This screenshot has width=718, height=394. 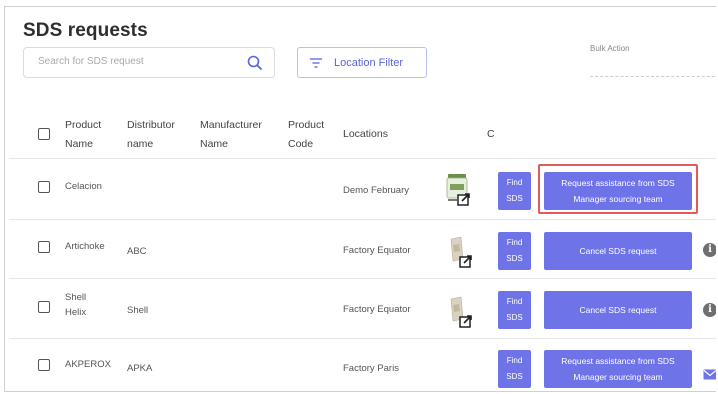 What do you see at coordinates (369, 62) in the screenshot?
I see `location-filter-label: Location Filter` at bounding box center [369, 62].